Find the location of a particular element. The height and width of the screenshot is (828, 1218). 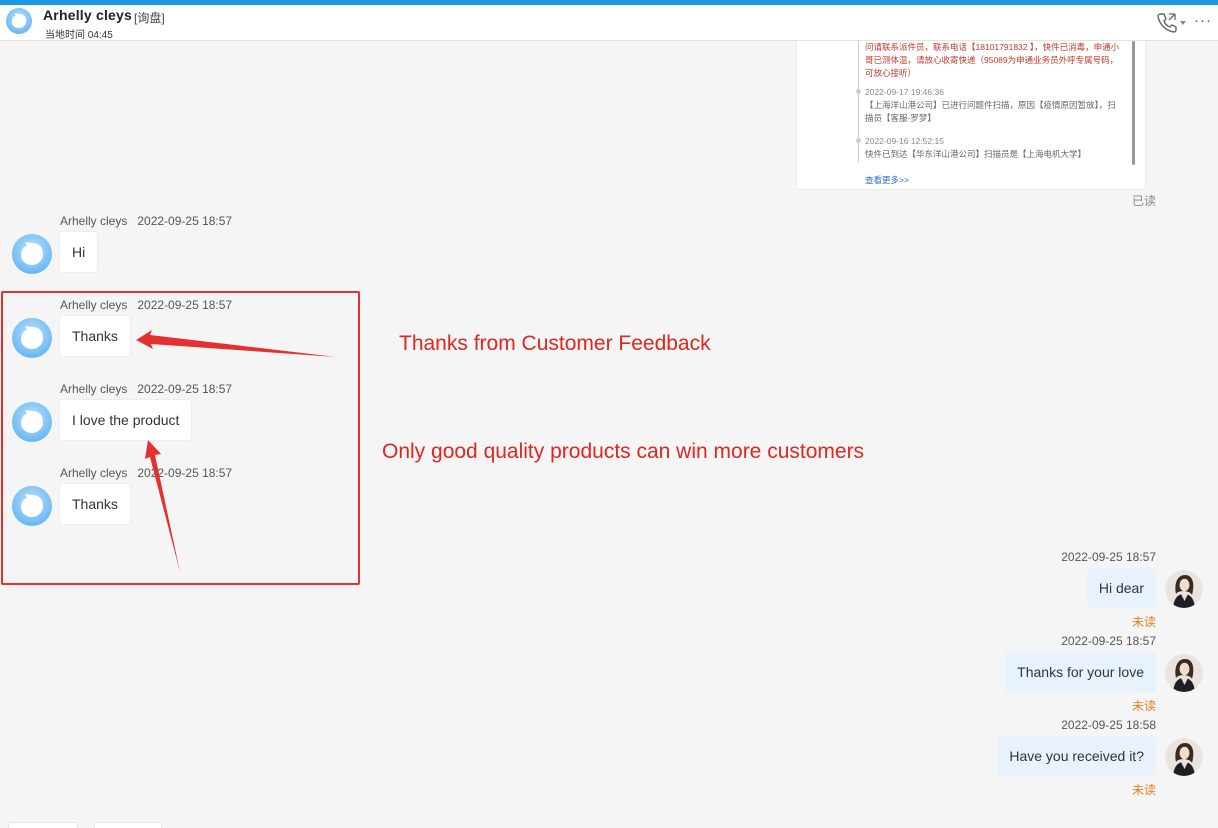

message-time: 2022-09-25 18:58 is located at coordinates (1108, 725).